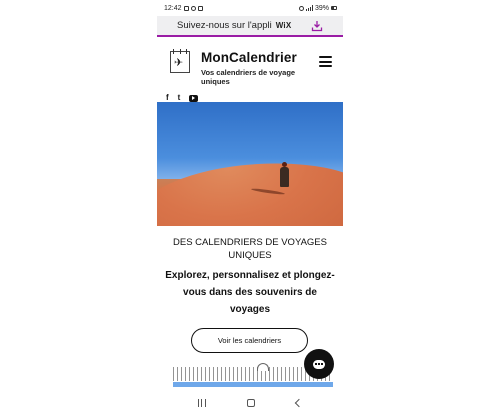  Describe the element at coordinates (253, 384) in the screenshot. I see `calendar-preview-image` at that location.